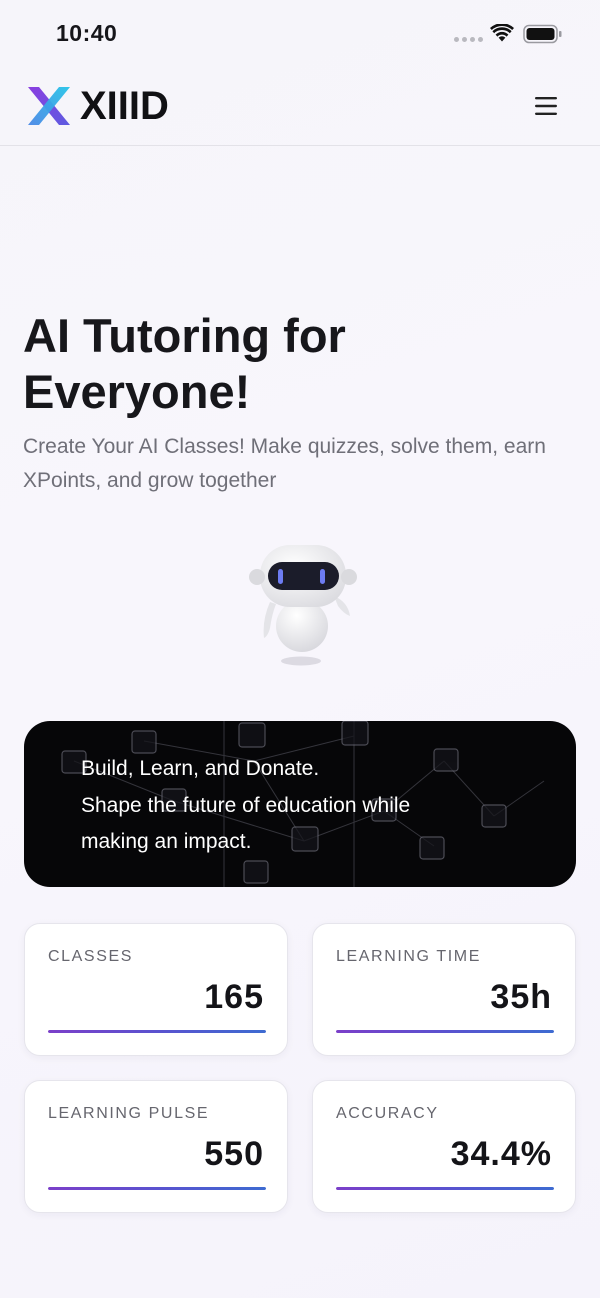 This screenshot has height=1298, width=600. Describe the element at coordinates (501, 1154) in the screenshot. I see `stat-value: 34.4%` at that location.